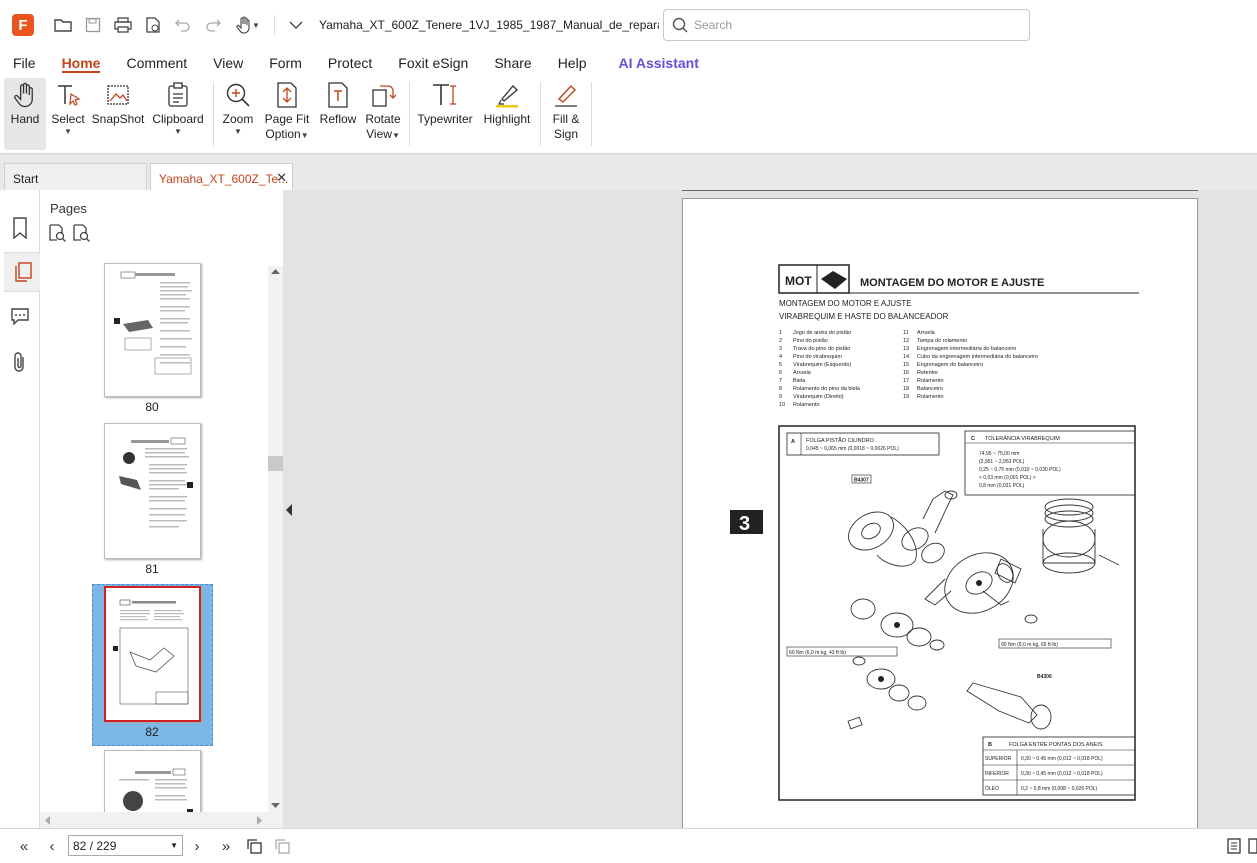  I want to click on undo-icon, so click(183, 25).